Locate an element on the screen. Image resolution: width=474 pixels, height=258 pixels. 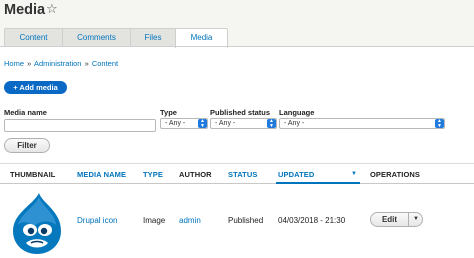
breadcrumb-content: Content is located at coordinates (105, 63).